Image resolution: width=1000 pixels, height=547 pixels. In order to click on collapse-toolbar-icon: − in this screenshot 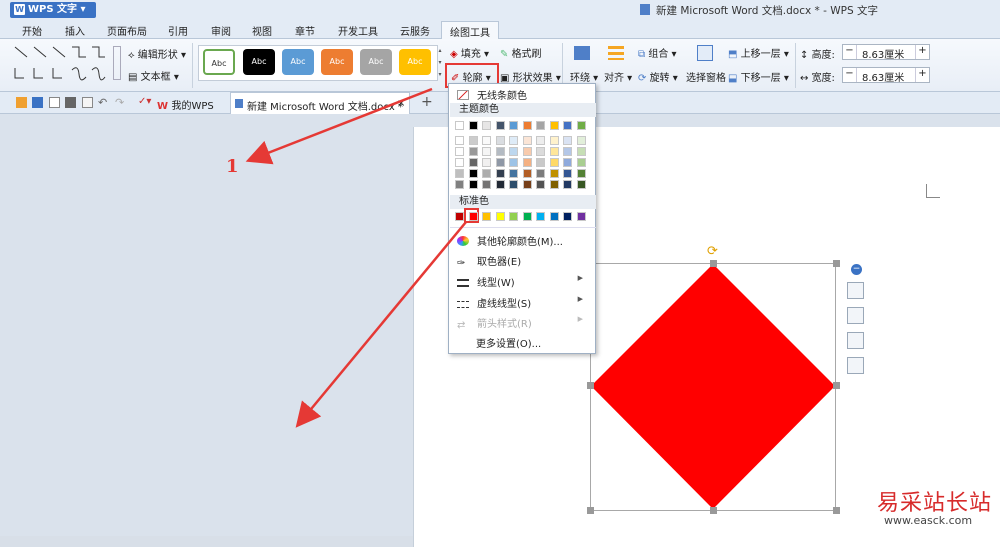, I will do `click(856, 269)`.